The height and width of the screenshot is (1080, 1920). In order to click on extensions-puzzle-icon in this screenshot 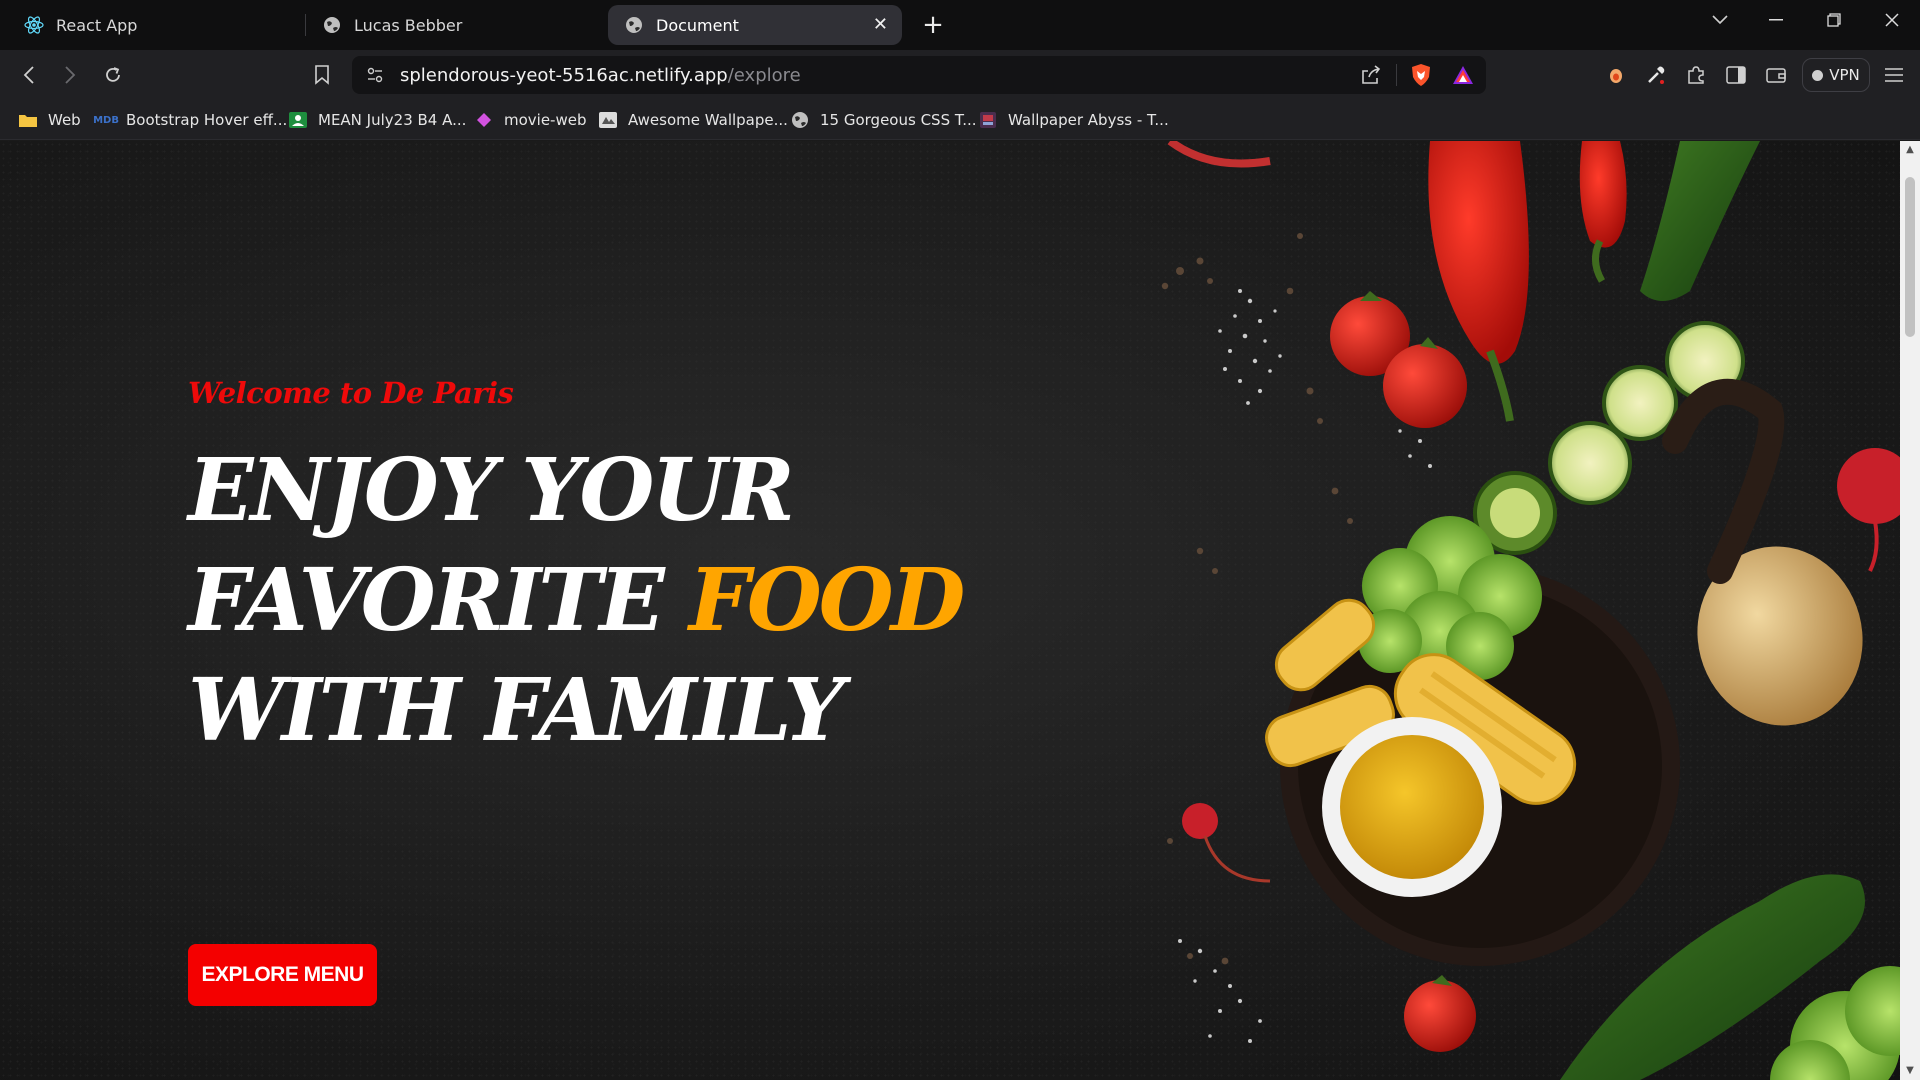, I will do `click(1696, 75)`.